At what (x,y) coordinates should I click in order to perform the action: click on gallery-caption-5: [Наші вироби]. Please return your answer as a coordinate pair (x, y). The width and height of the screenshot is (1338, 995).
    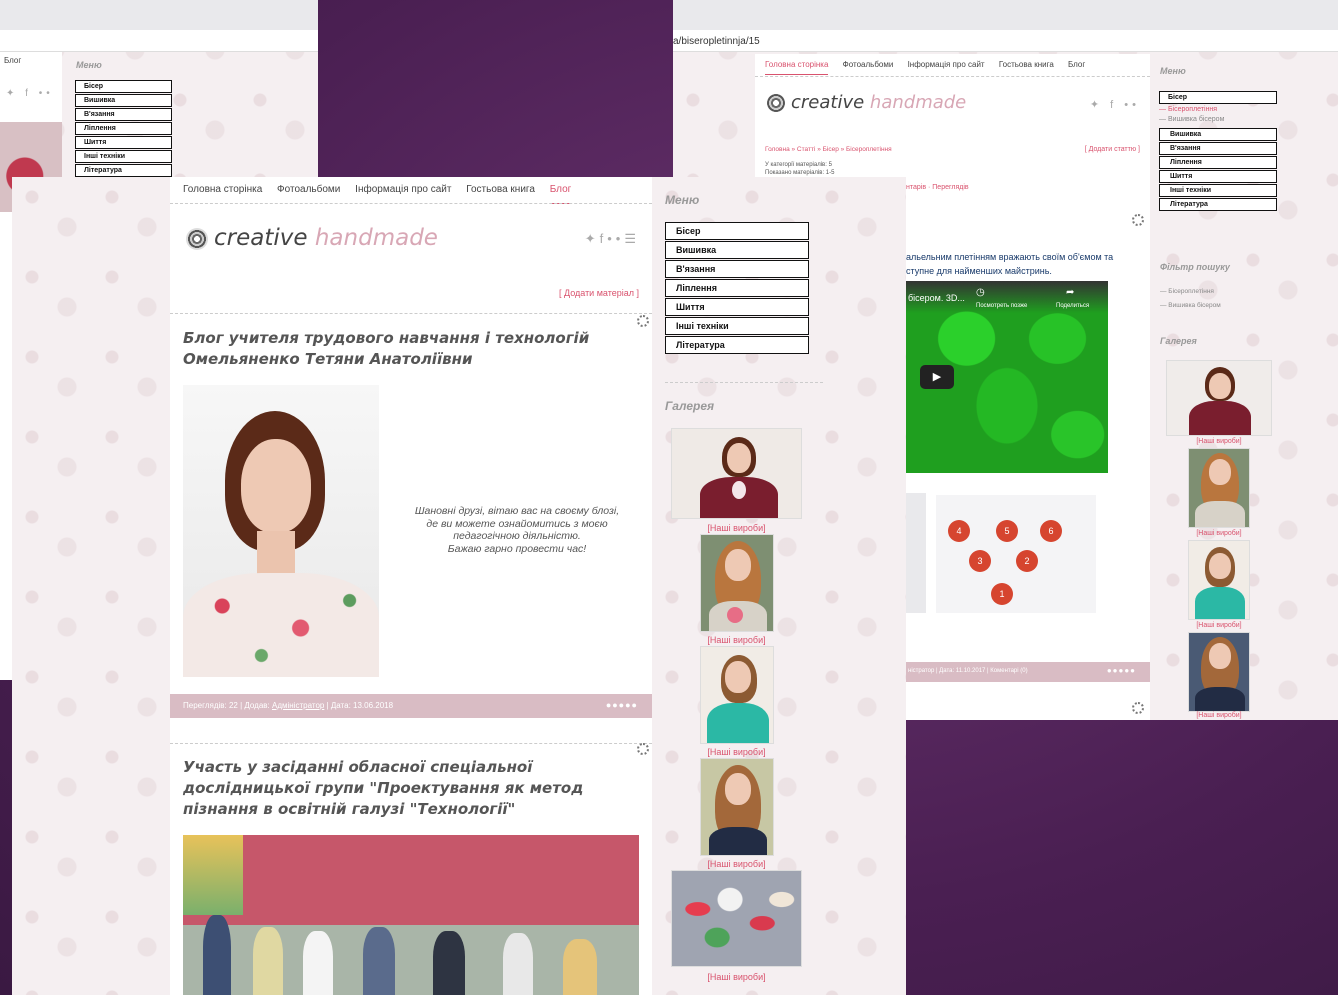
    Looking at the image, I should click on (736, 977).